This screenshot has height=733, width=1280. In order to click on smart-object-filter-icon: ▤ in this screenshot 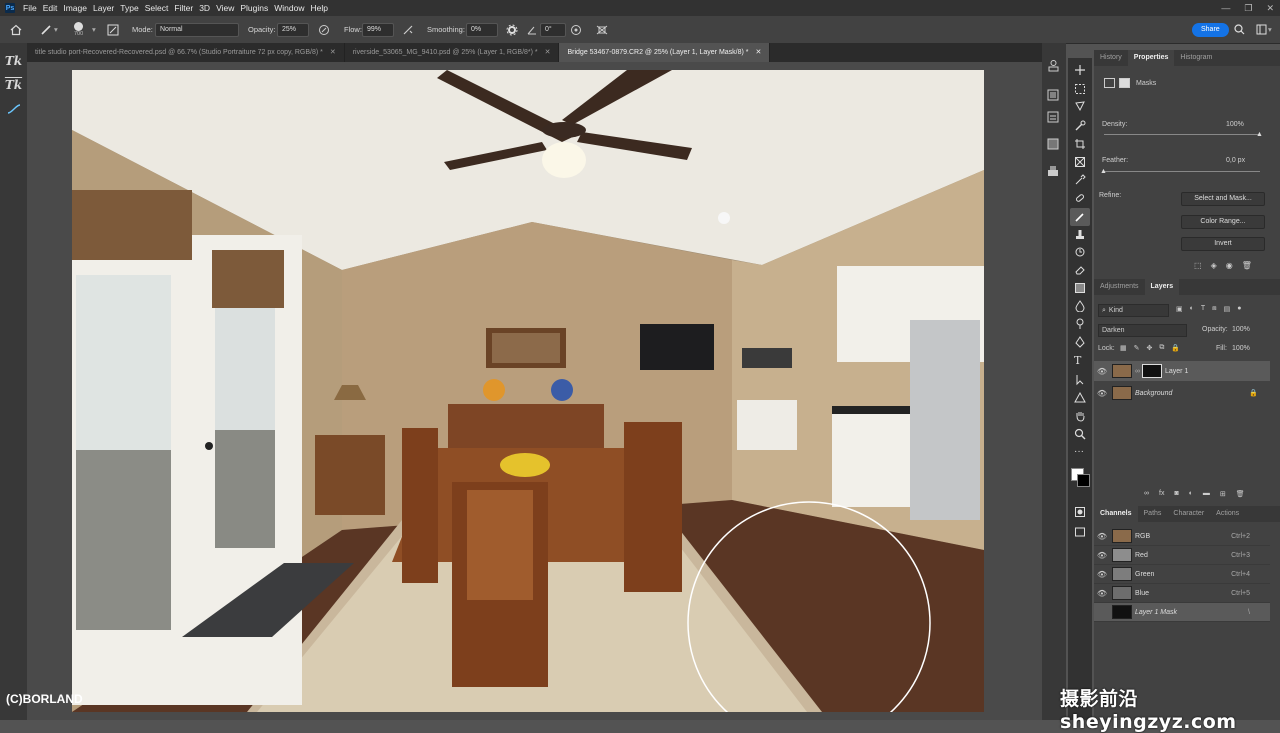, I will do `click(1227, 309)`.